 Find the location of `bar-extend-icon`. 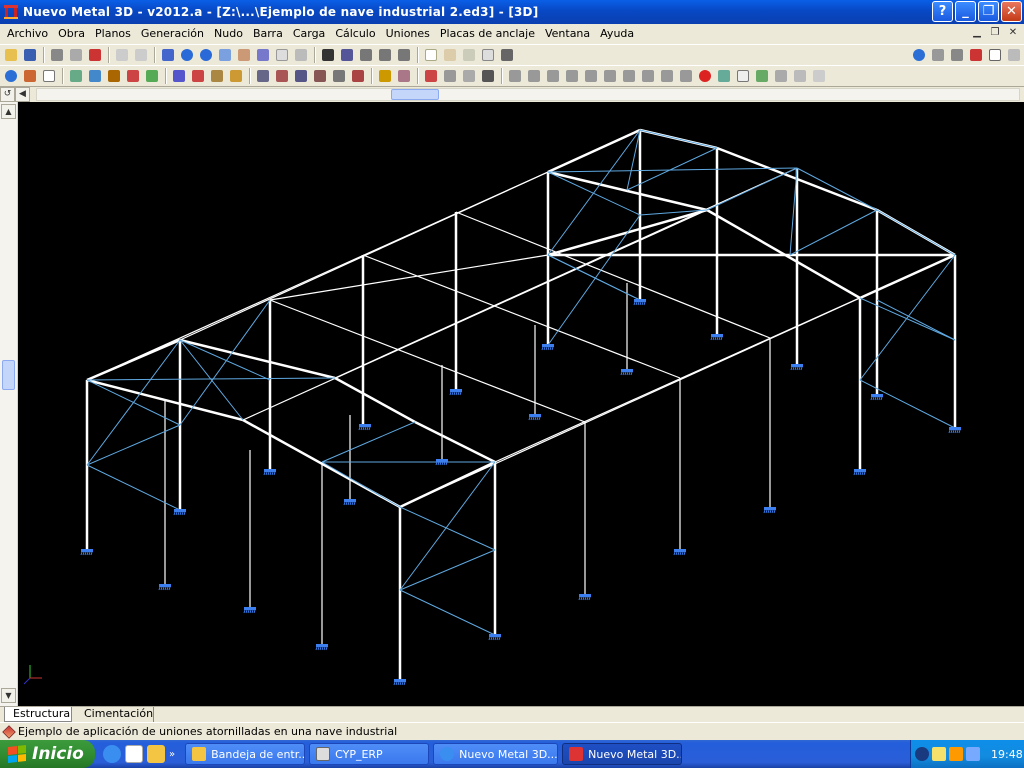

bar-extend-icon is located at coordinates (358, 76).